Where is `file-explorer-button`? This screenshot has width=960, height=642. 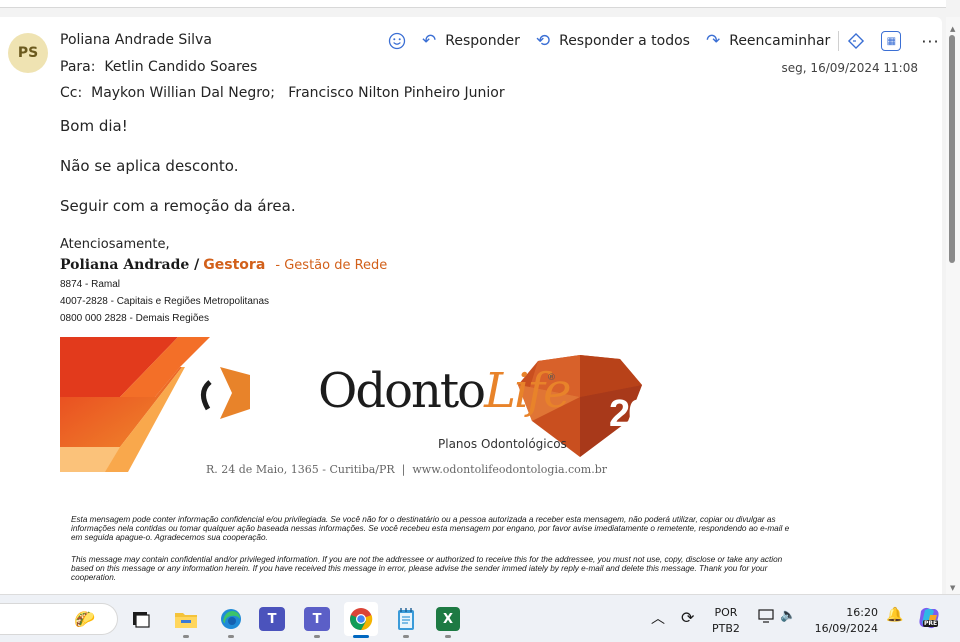 file-explorer-button is located at coordinates (186, 619).